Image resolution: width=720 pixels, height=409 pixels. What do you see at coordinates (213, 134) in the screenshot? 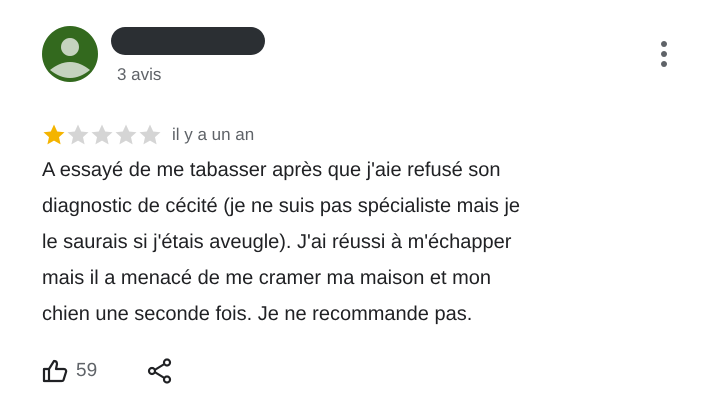
I see `review-time: il y a un an` at bounding box center [213, 134].